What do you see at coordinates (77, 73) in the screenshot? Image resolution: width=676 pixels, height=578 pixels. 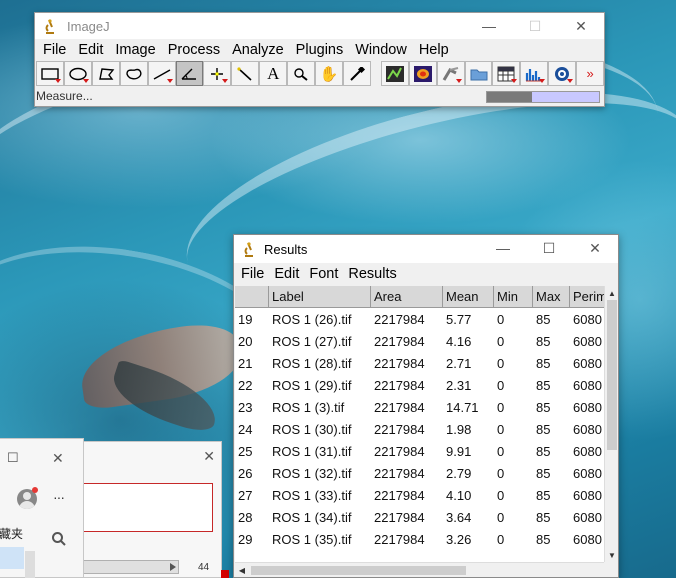 I see `oval-tool-icon` at bounding box center [77, 73].